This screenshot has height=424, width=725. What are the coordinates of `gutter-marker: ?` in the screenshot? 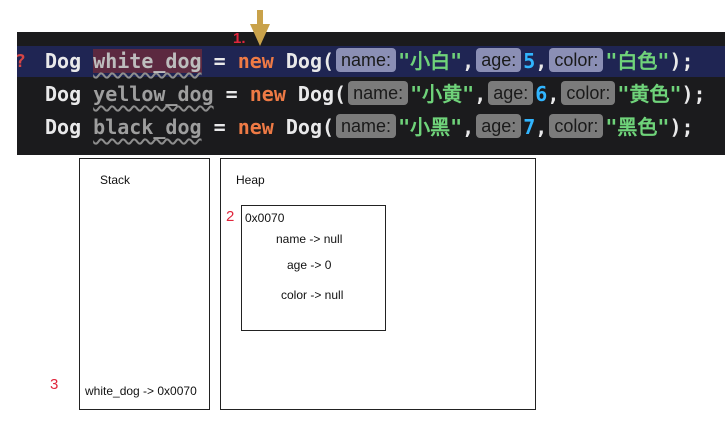 It's located at (20, 61).